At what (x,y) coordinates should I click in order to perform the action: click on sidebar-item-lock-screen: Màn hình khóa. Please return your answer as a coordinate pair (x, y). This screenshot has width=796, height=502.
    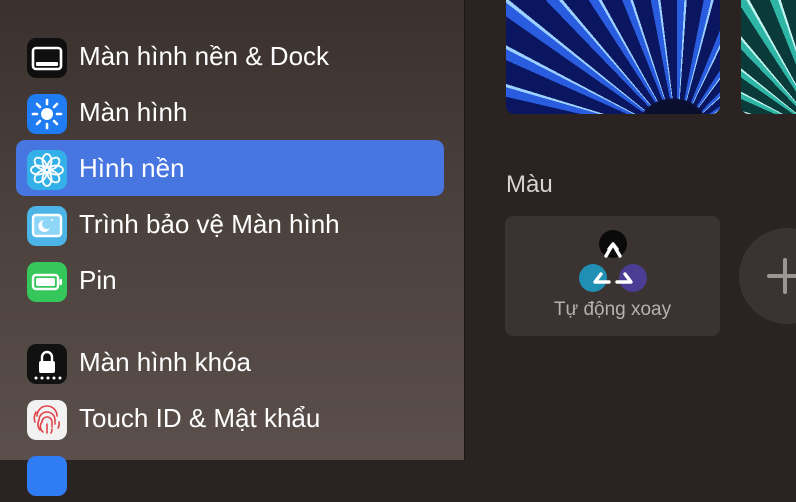
    Looking at the image, I should click on (230, 362).